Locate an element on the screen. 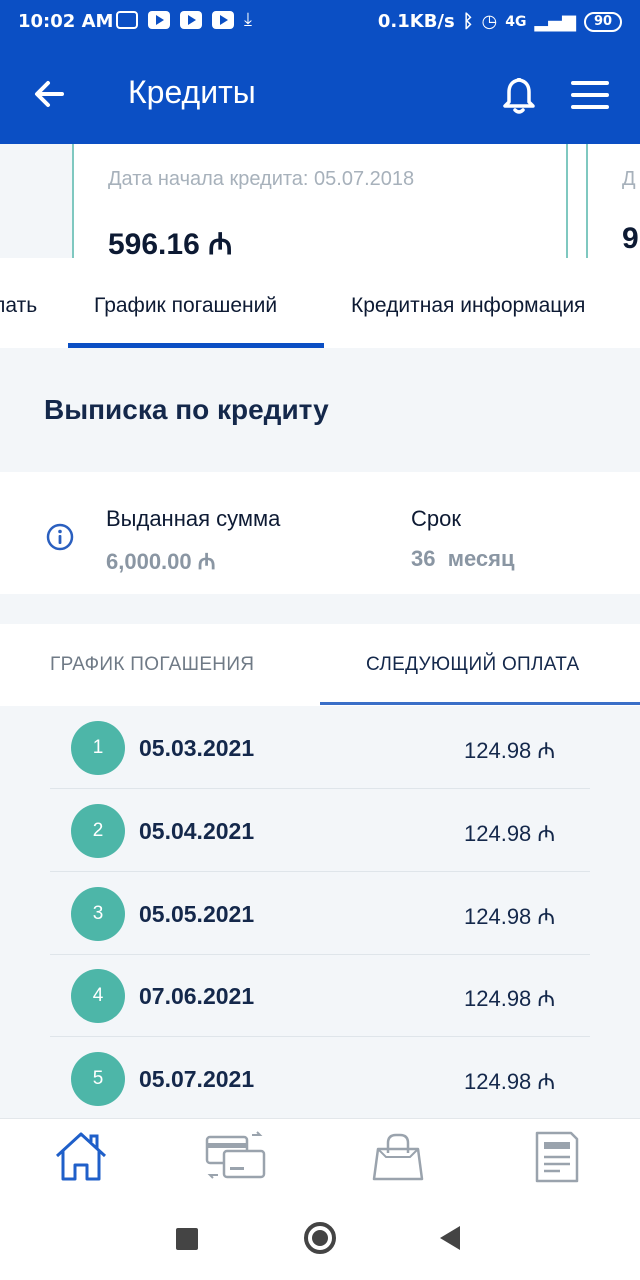  notification-icons: ⤓ is located at coordinates (190, 21).